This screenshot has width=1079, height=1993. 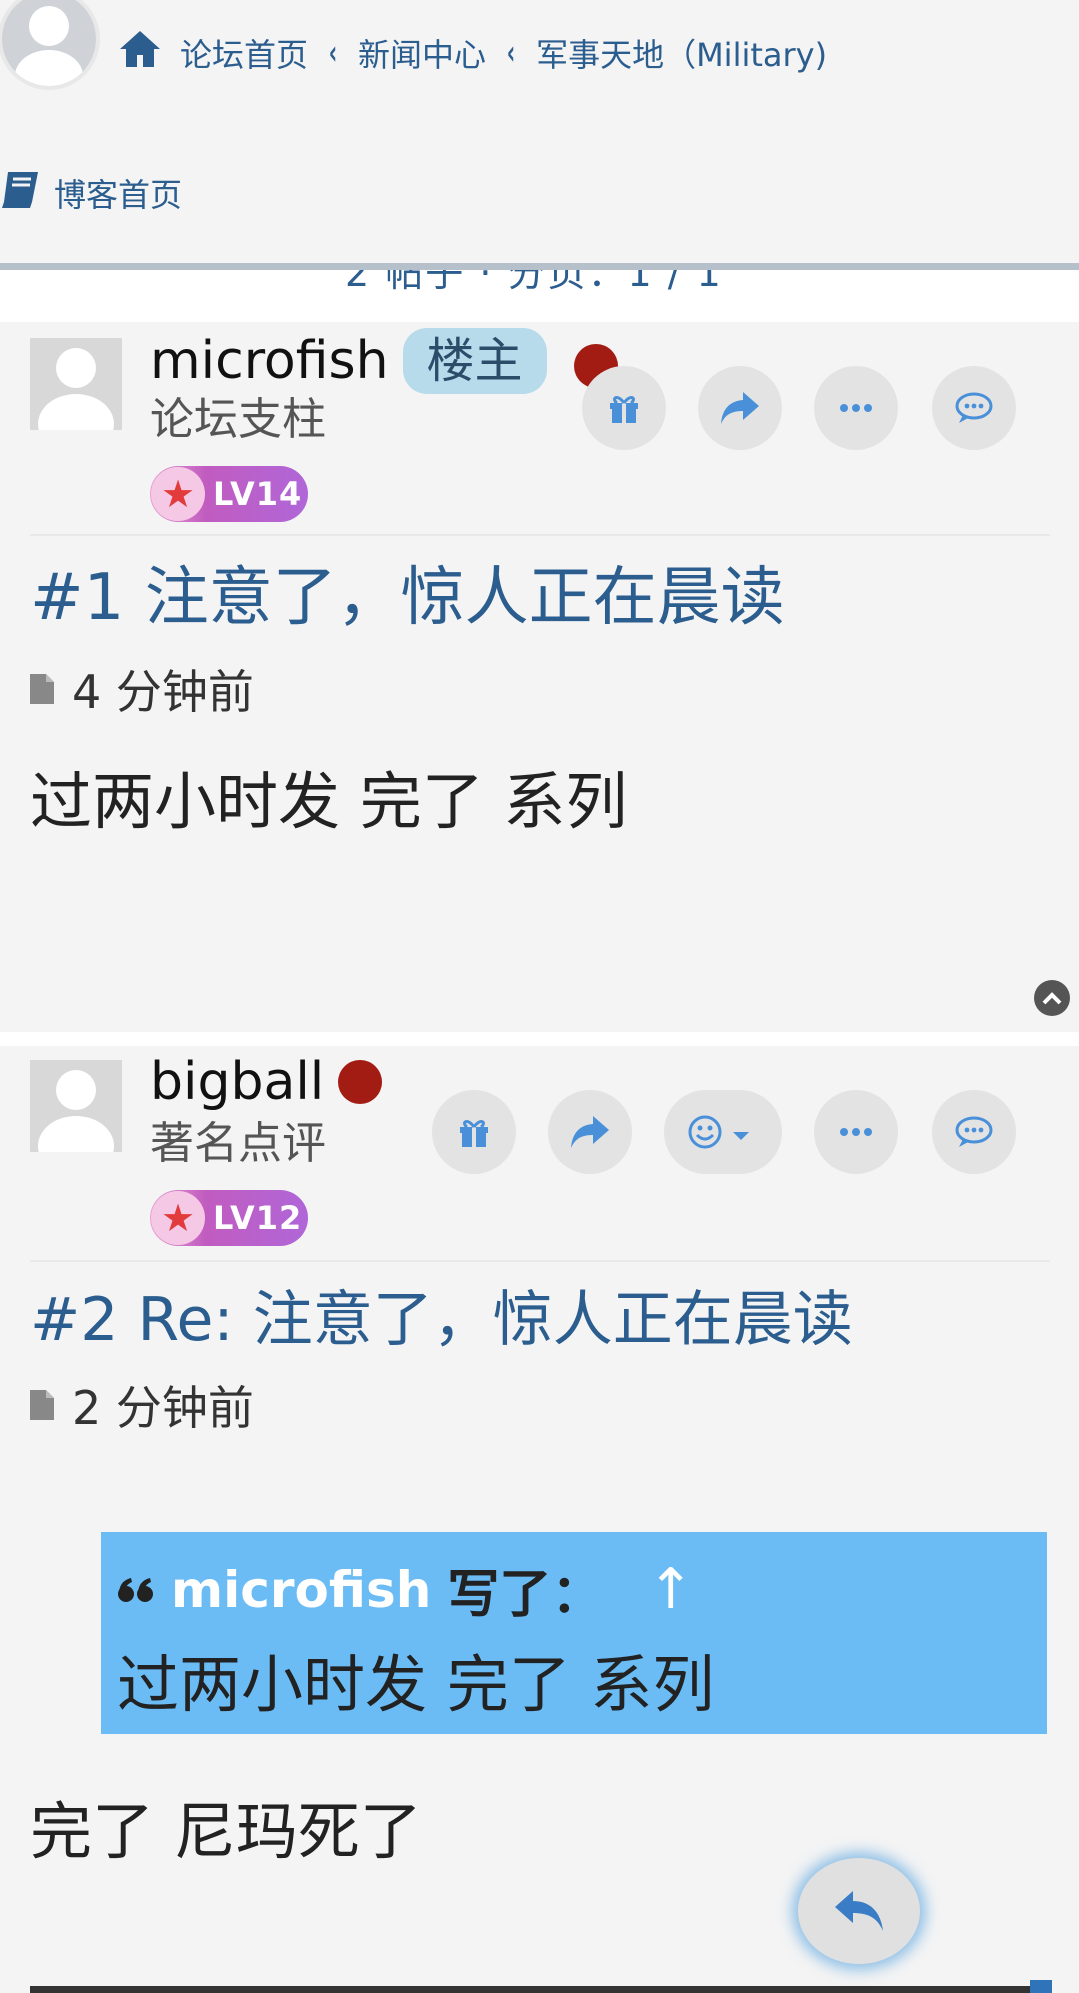 What do you see at coordinates (718, 1132) in the screenshot?
I see `emoji-icon` at bounding box center [718, 1132].